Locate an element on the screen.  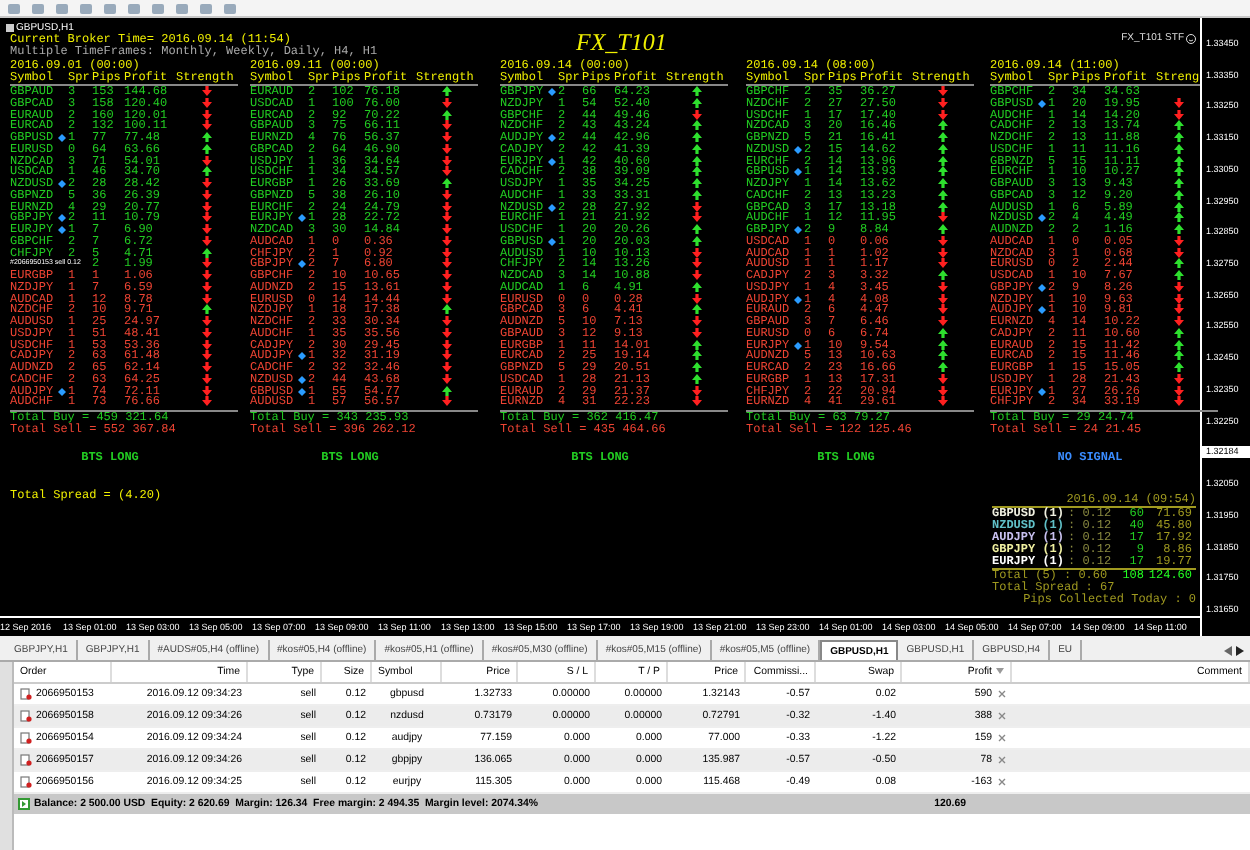
sort-icon is located at coordinates (1000, 672).